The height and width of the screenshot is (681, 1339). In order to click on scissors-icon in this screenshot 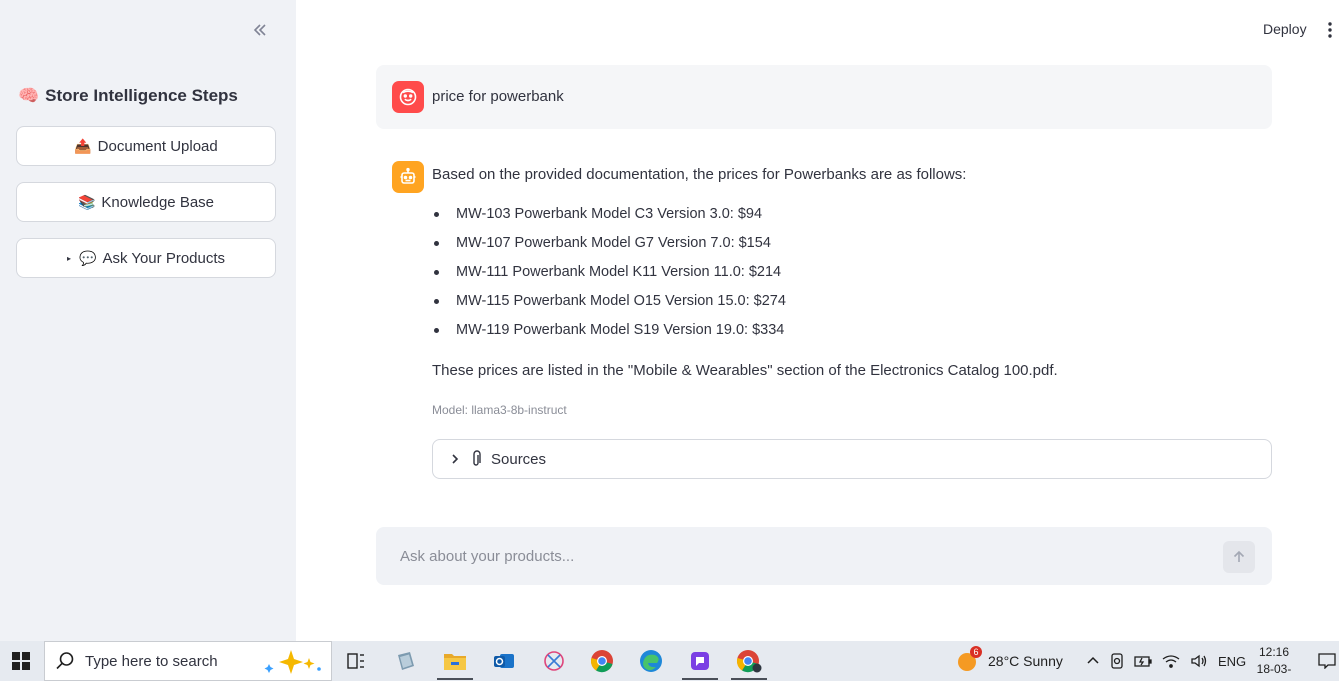, I will do `click(554, 661)`.